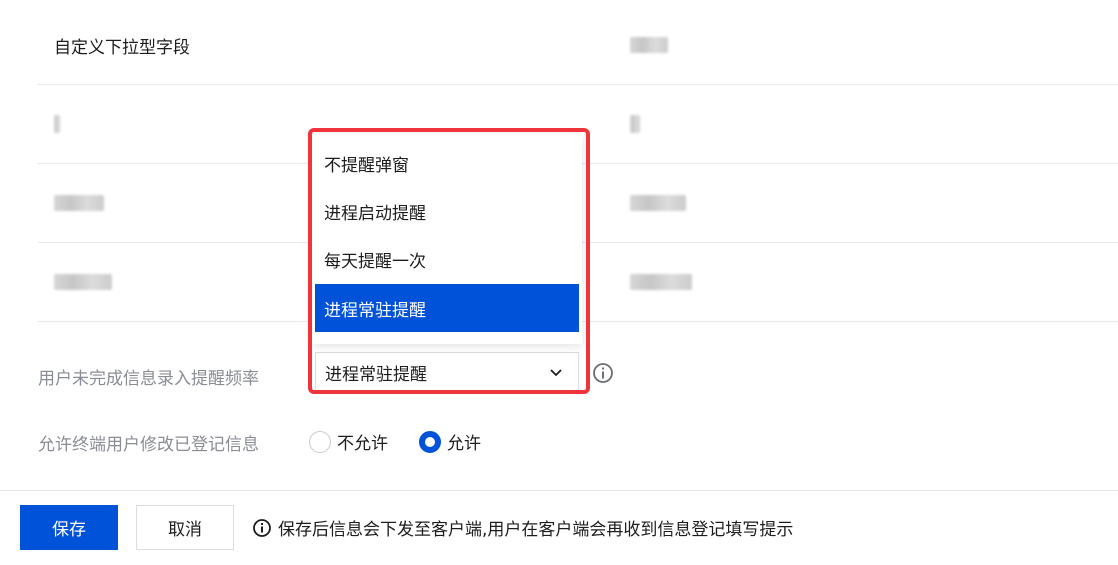 Image resolution: width=1118 pixels, height=565 pixels. Describe the element at coordinates (447, 259) in the screenshot. I see `dropdown-option: 每天提醒一次` at that location.